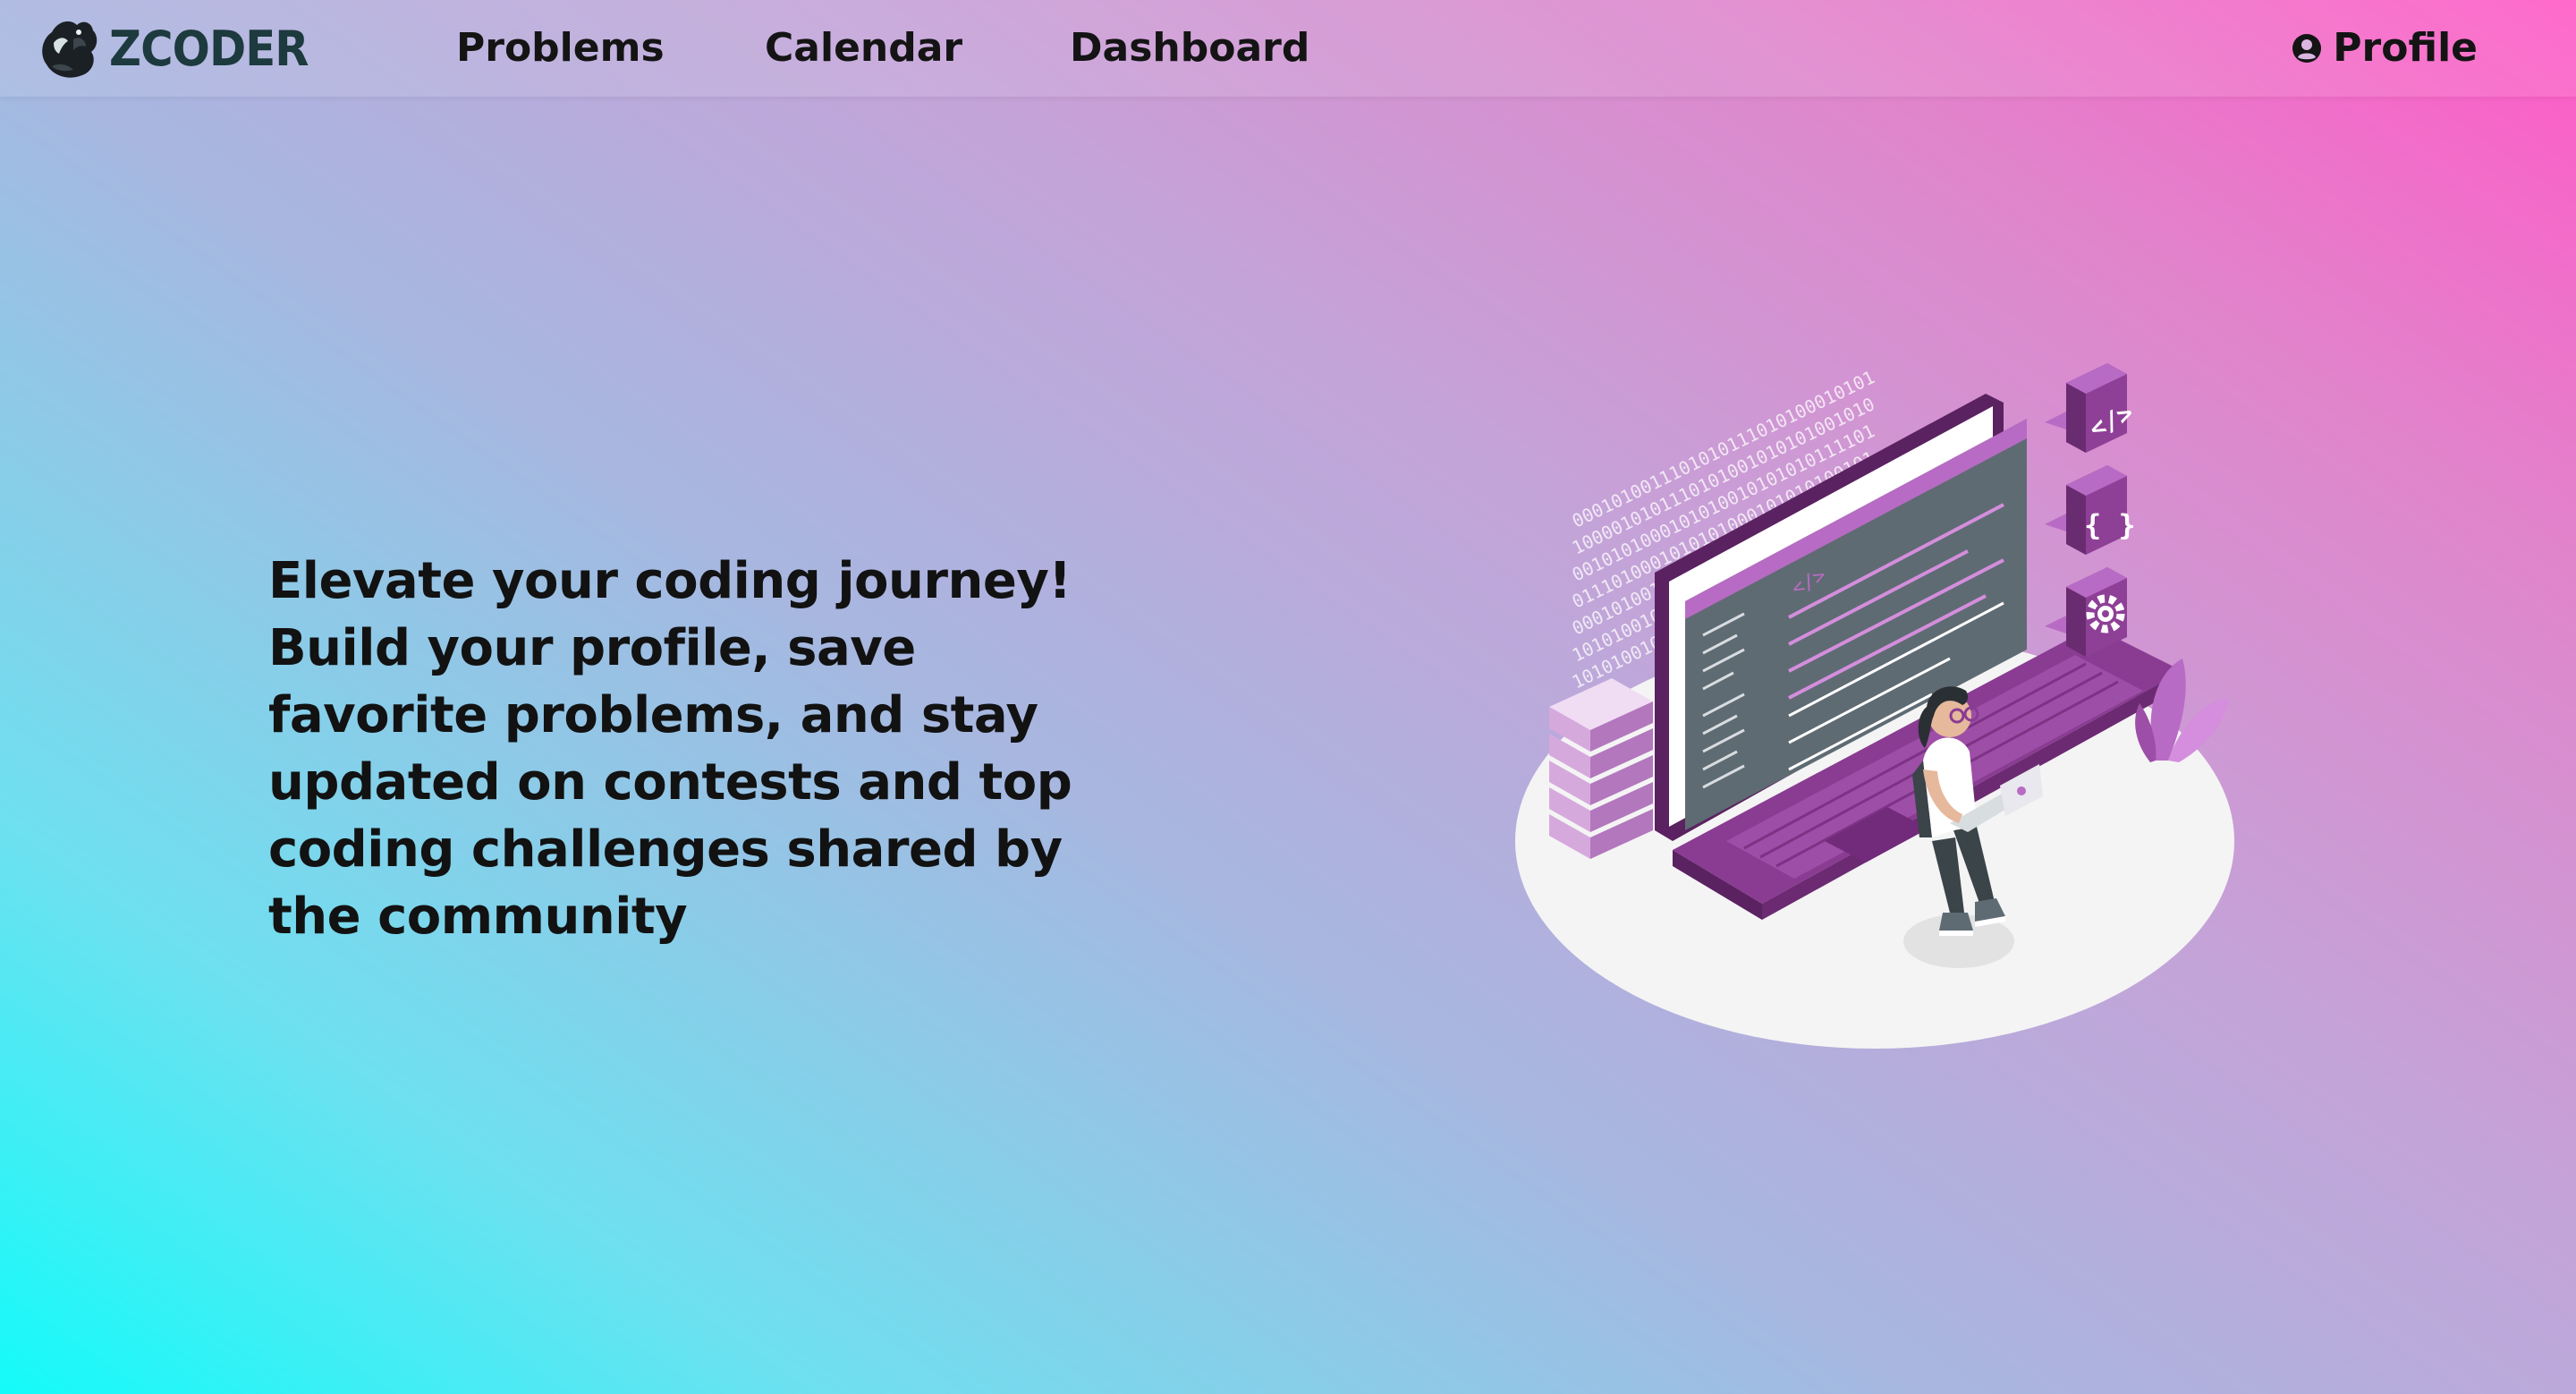 This screenshot has height=1394, width=2576. Describe the element at coordinates (2405, 48) in the screenshot. I see `profile-label: Profile` at that location.